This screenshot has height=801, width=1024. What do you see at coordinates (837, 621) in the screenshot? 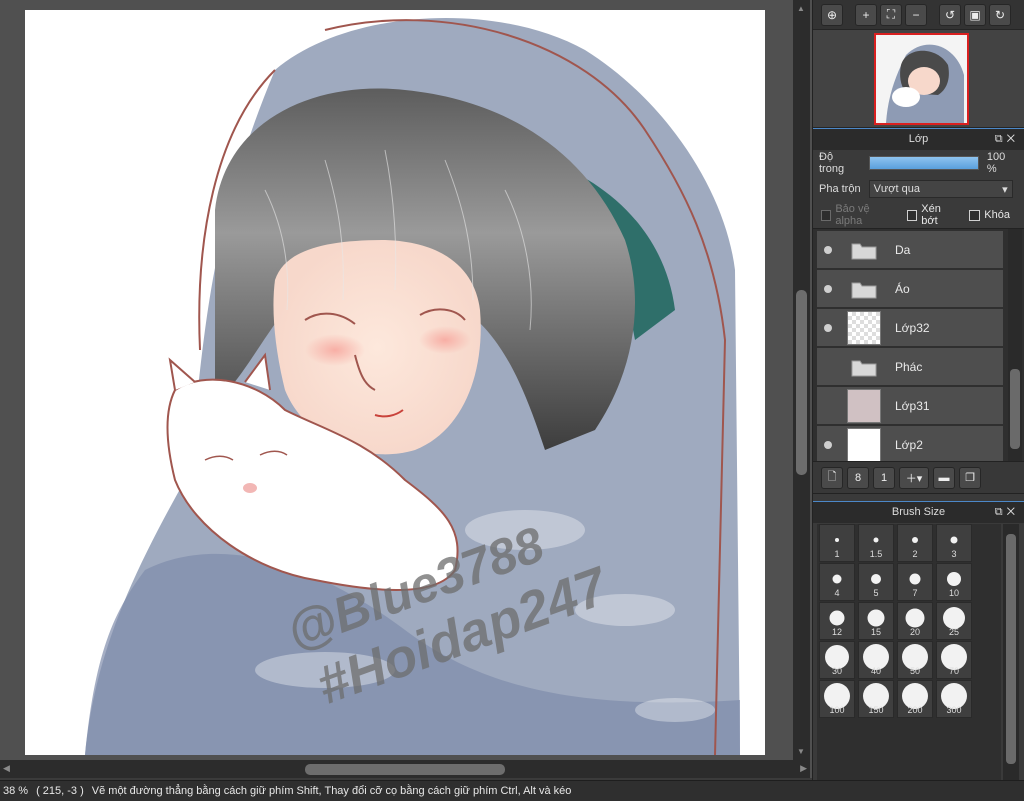
I see `brush-size-option: 12` at bounding box center [837, 621].